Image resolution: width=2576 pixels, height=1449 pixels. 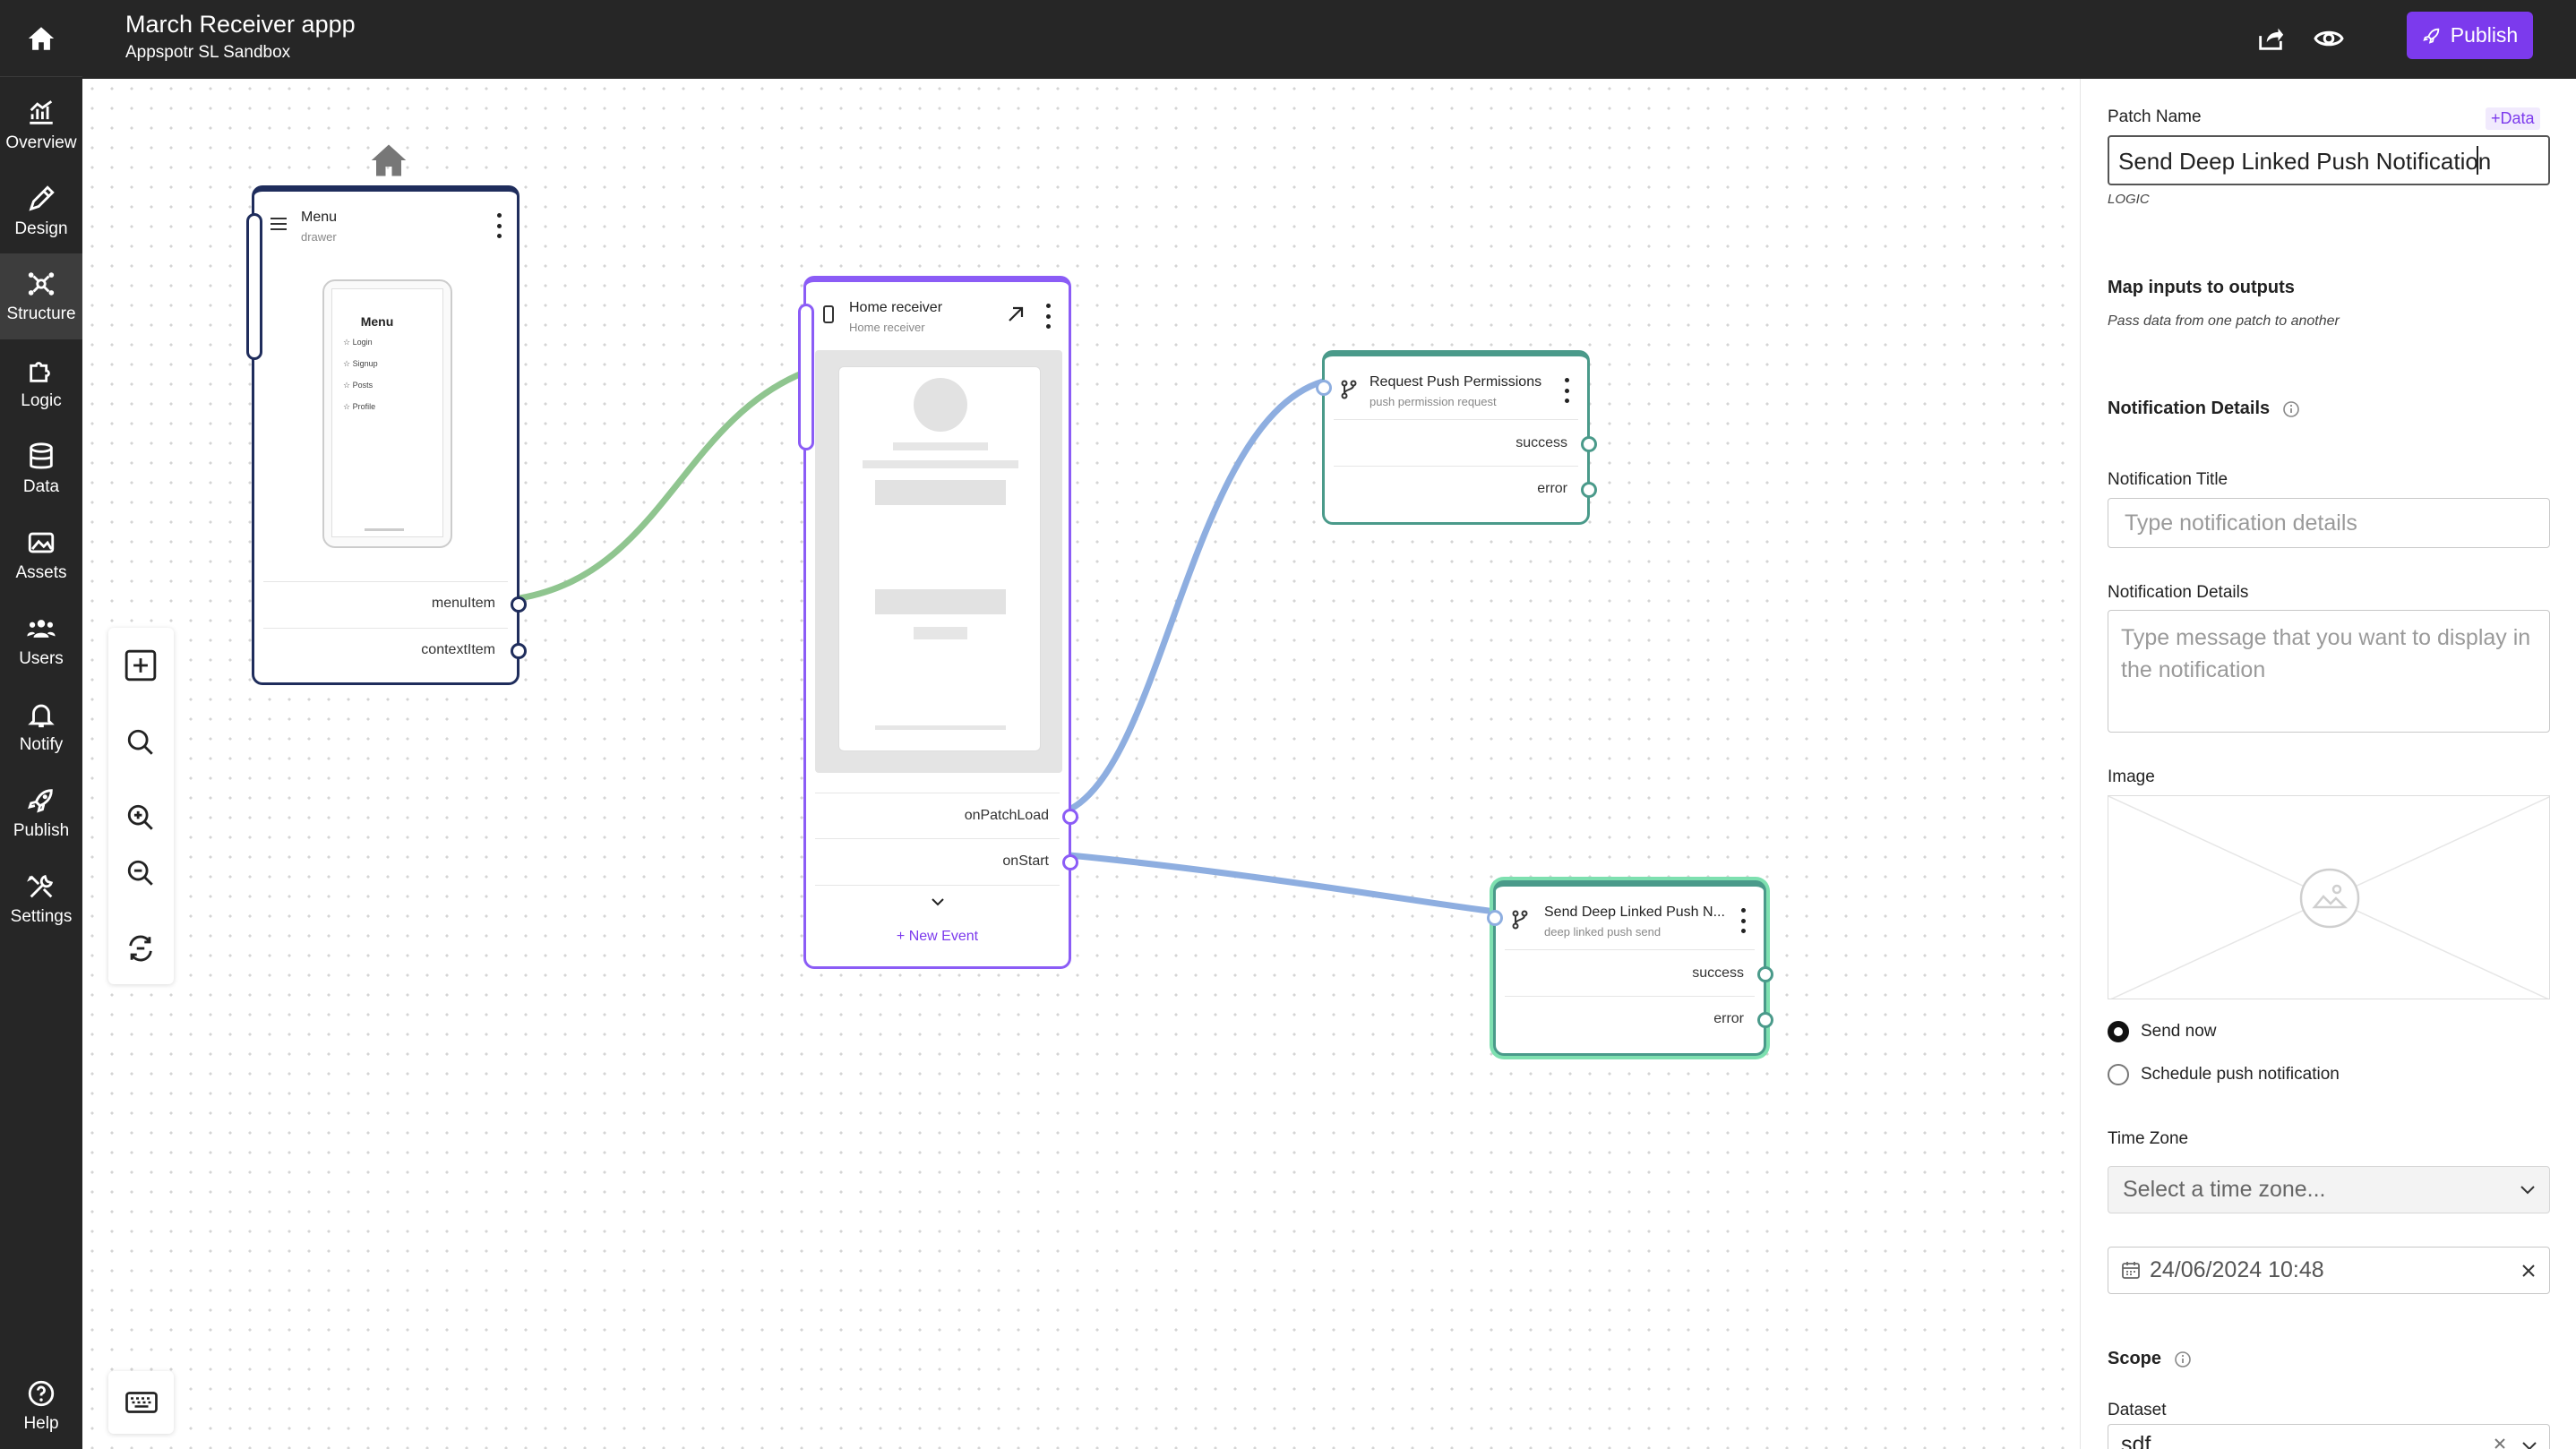 What do you see at coordinates (519, 651) in the screenshot?
I see `port-contextitem` at bounding box center [519, 651].